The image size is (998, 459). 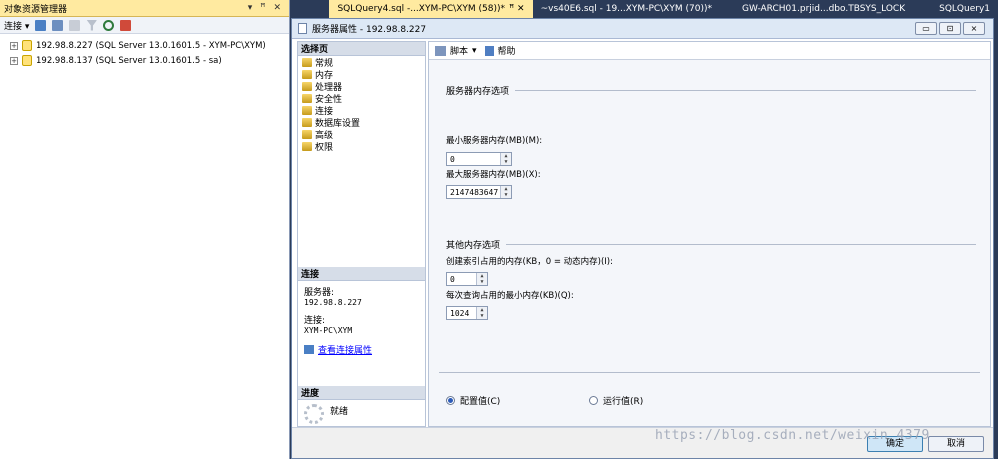 I want to click on panel-controls: ▾ ꟸ ✕, so click(x=266, y=8).